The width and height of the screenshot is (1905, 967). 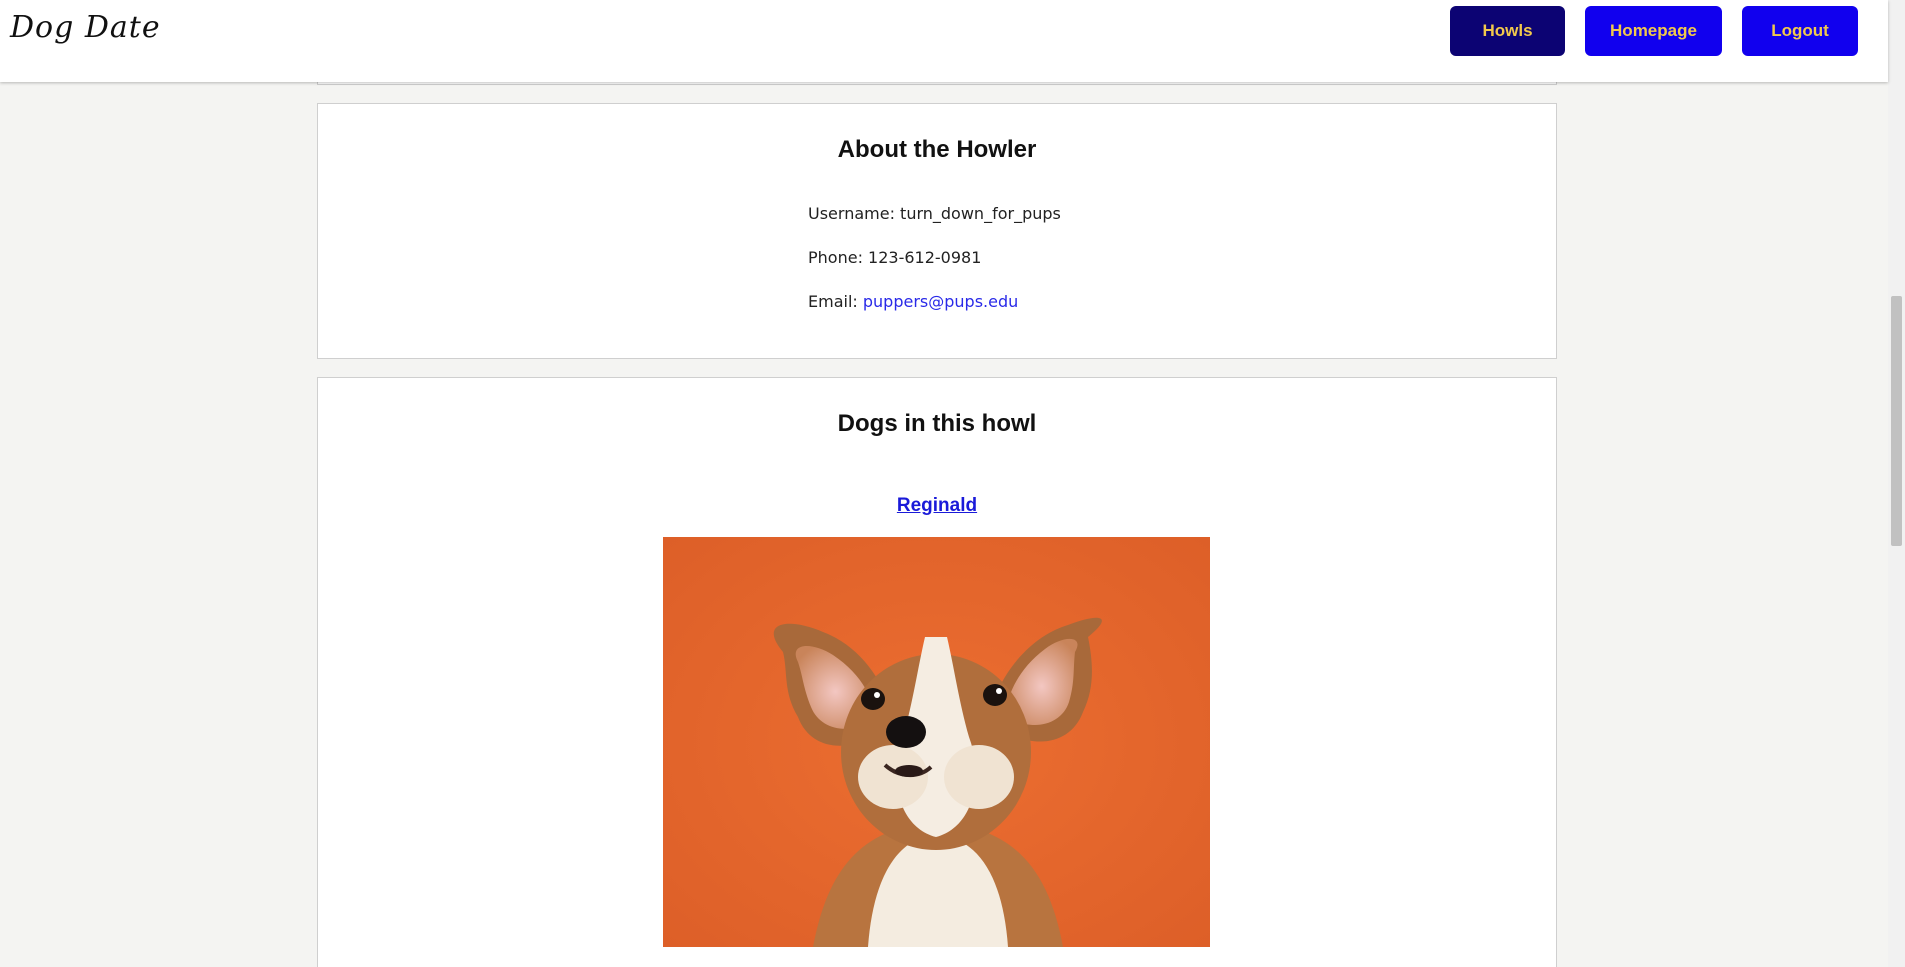 I want to click on corgi-puppy-image, so click(x=936, y=742).